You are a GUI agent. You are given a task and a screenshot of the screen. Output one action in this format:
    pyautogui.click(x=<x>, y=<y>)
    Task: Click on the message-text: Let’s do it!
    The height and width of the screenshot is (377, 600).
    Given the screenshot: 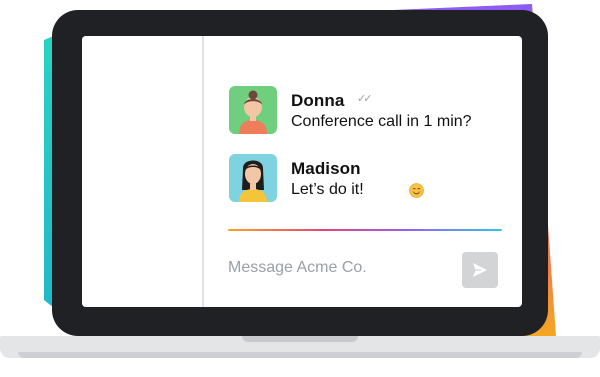 What is the action you would take?
    pyautogui.click(x=327, y=189)
    